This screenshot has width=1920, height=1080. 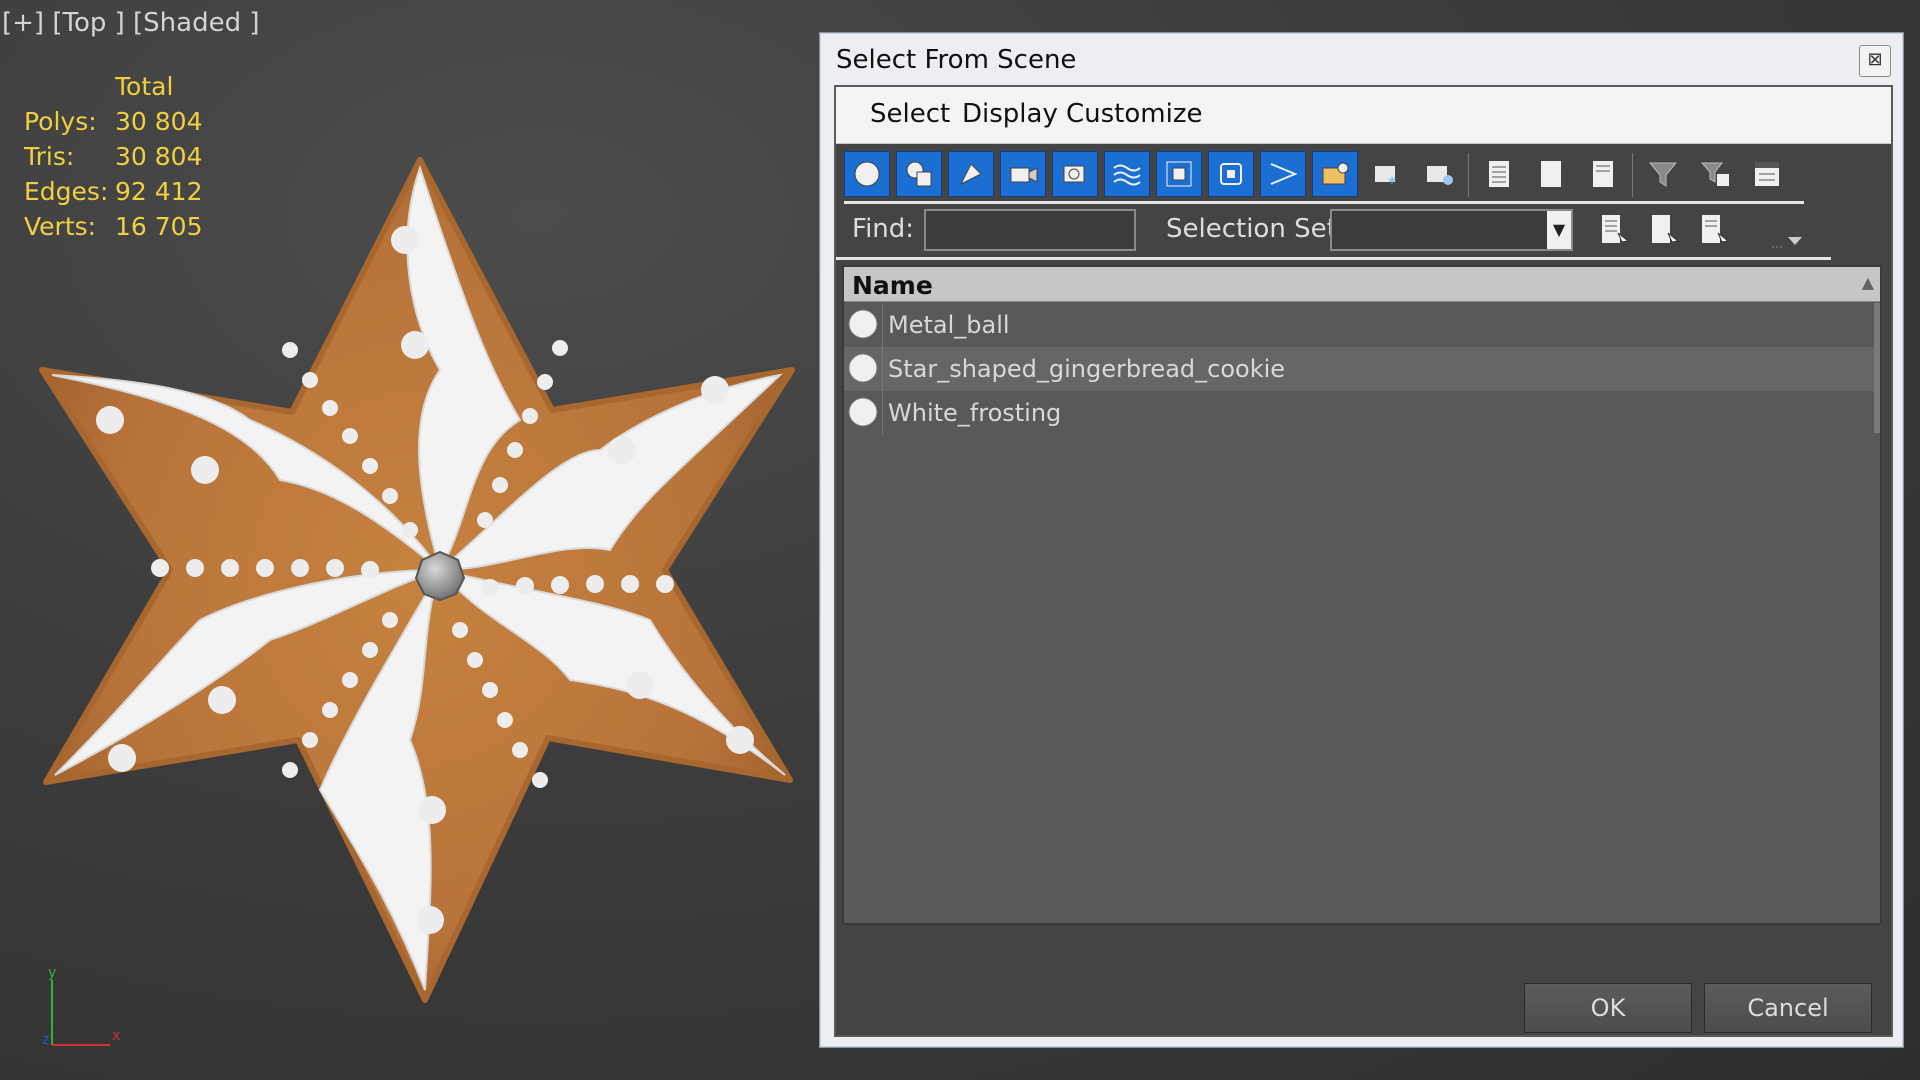 I want to click on containers-filter-icon, so click(x=1335, y=173).